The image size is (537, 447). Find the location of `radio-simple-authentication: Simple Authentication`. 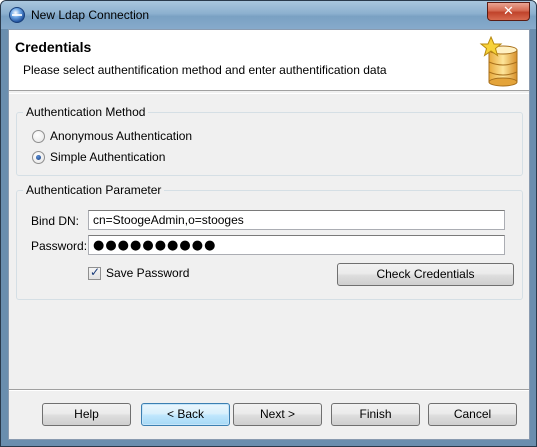

radio-simple-authentication: Simple Authentication is located at coordinates (98, 157).